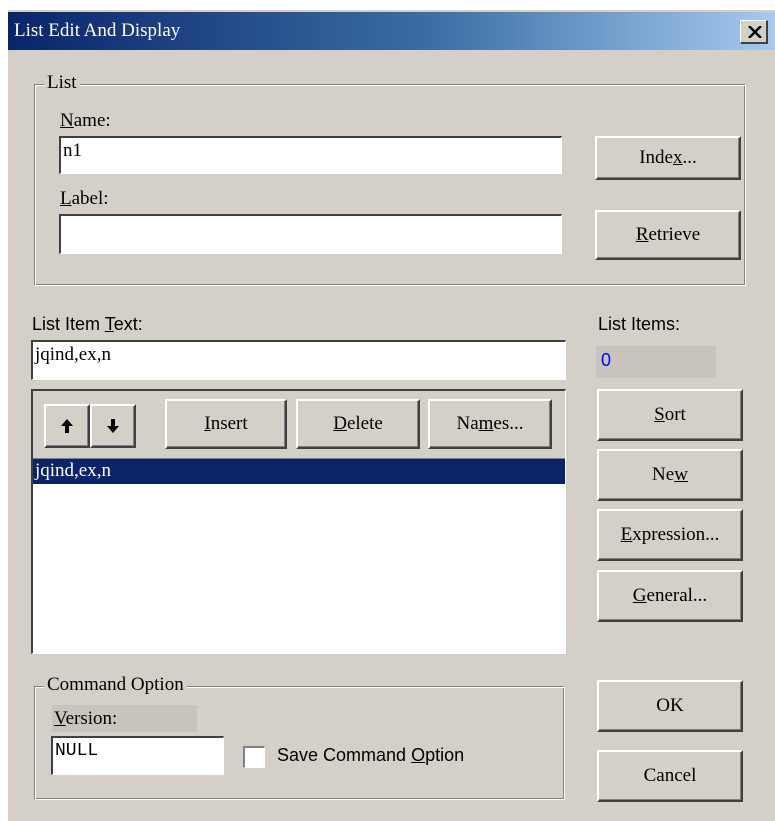 The width and height of the screenshot is (775, 821). Describe the element at coordinates (226, 424) in the screenshot. I see `insert-button: Insert` at that location.